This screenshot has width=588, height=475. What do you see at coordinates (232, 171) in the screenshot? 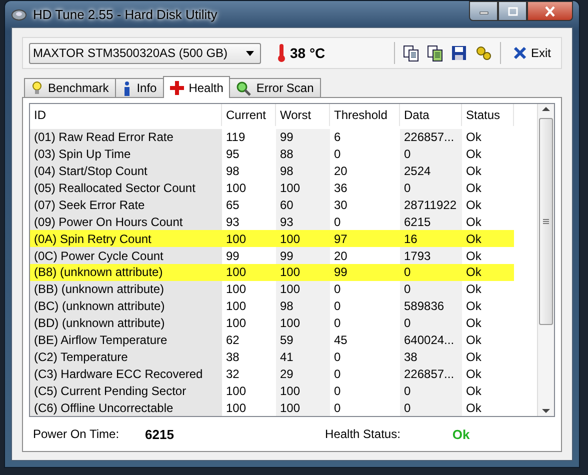
I see `table-cell-text: 98` at bounding box center [232, 171].